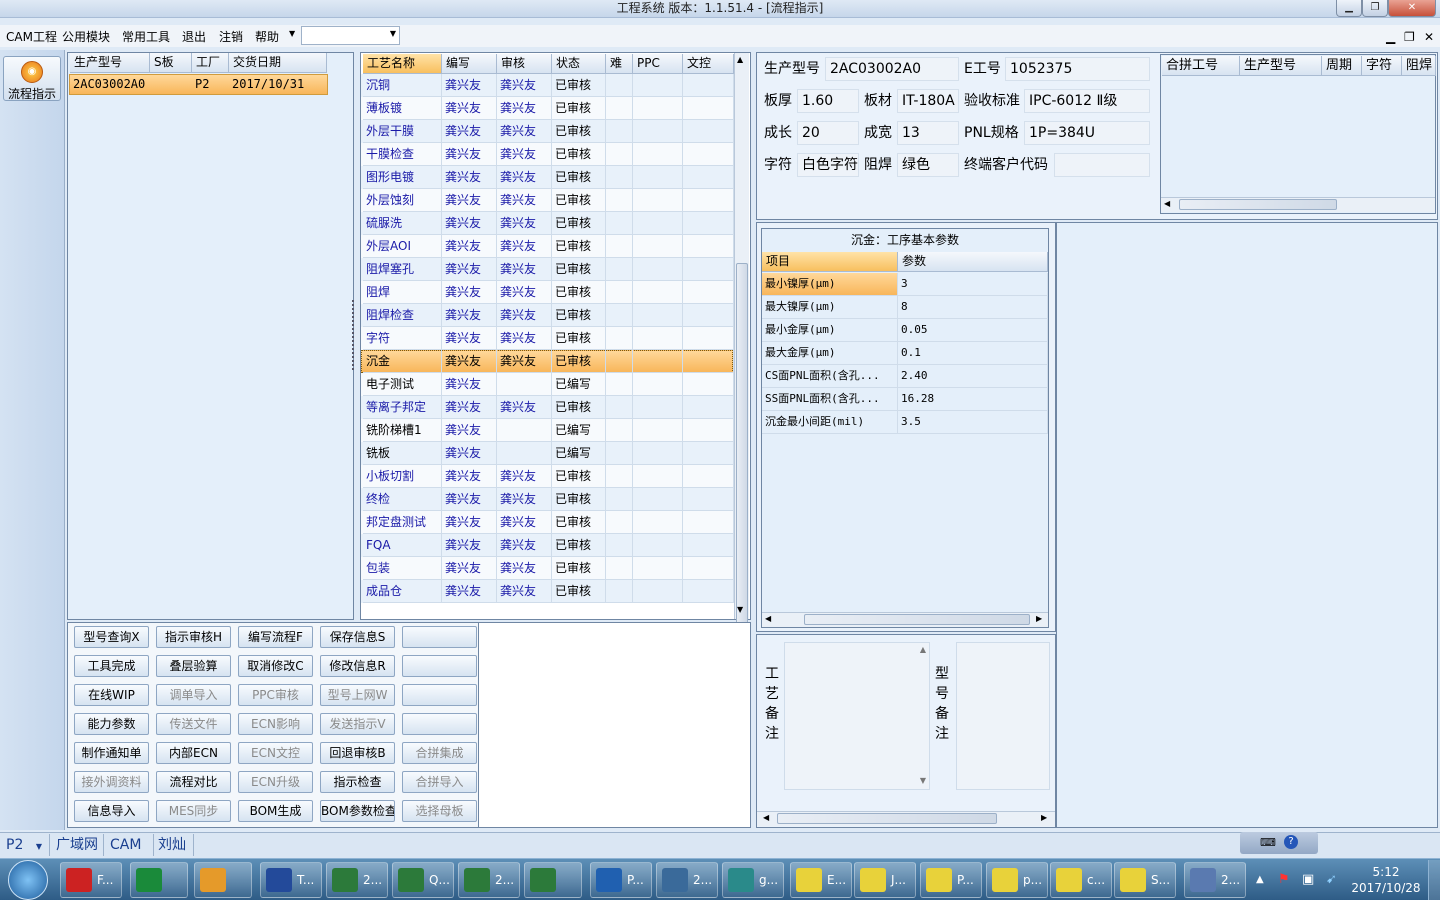 This screenshot has height=900, width=1440. What do you see at coordinates (469, 64) in the screenshot?
I see `process-col-header: 编写` at bounding box center [469, 64].